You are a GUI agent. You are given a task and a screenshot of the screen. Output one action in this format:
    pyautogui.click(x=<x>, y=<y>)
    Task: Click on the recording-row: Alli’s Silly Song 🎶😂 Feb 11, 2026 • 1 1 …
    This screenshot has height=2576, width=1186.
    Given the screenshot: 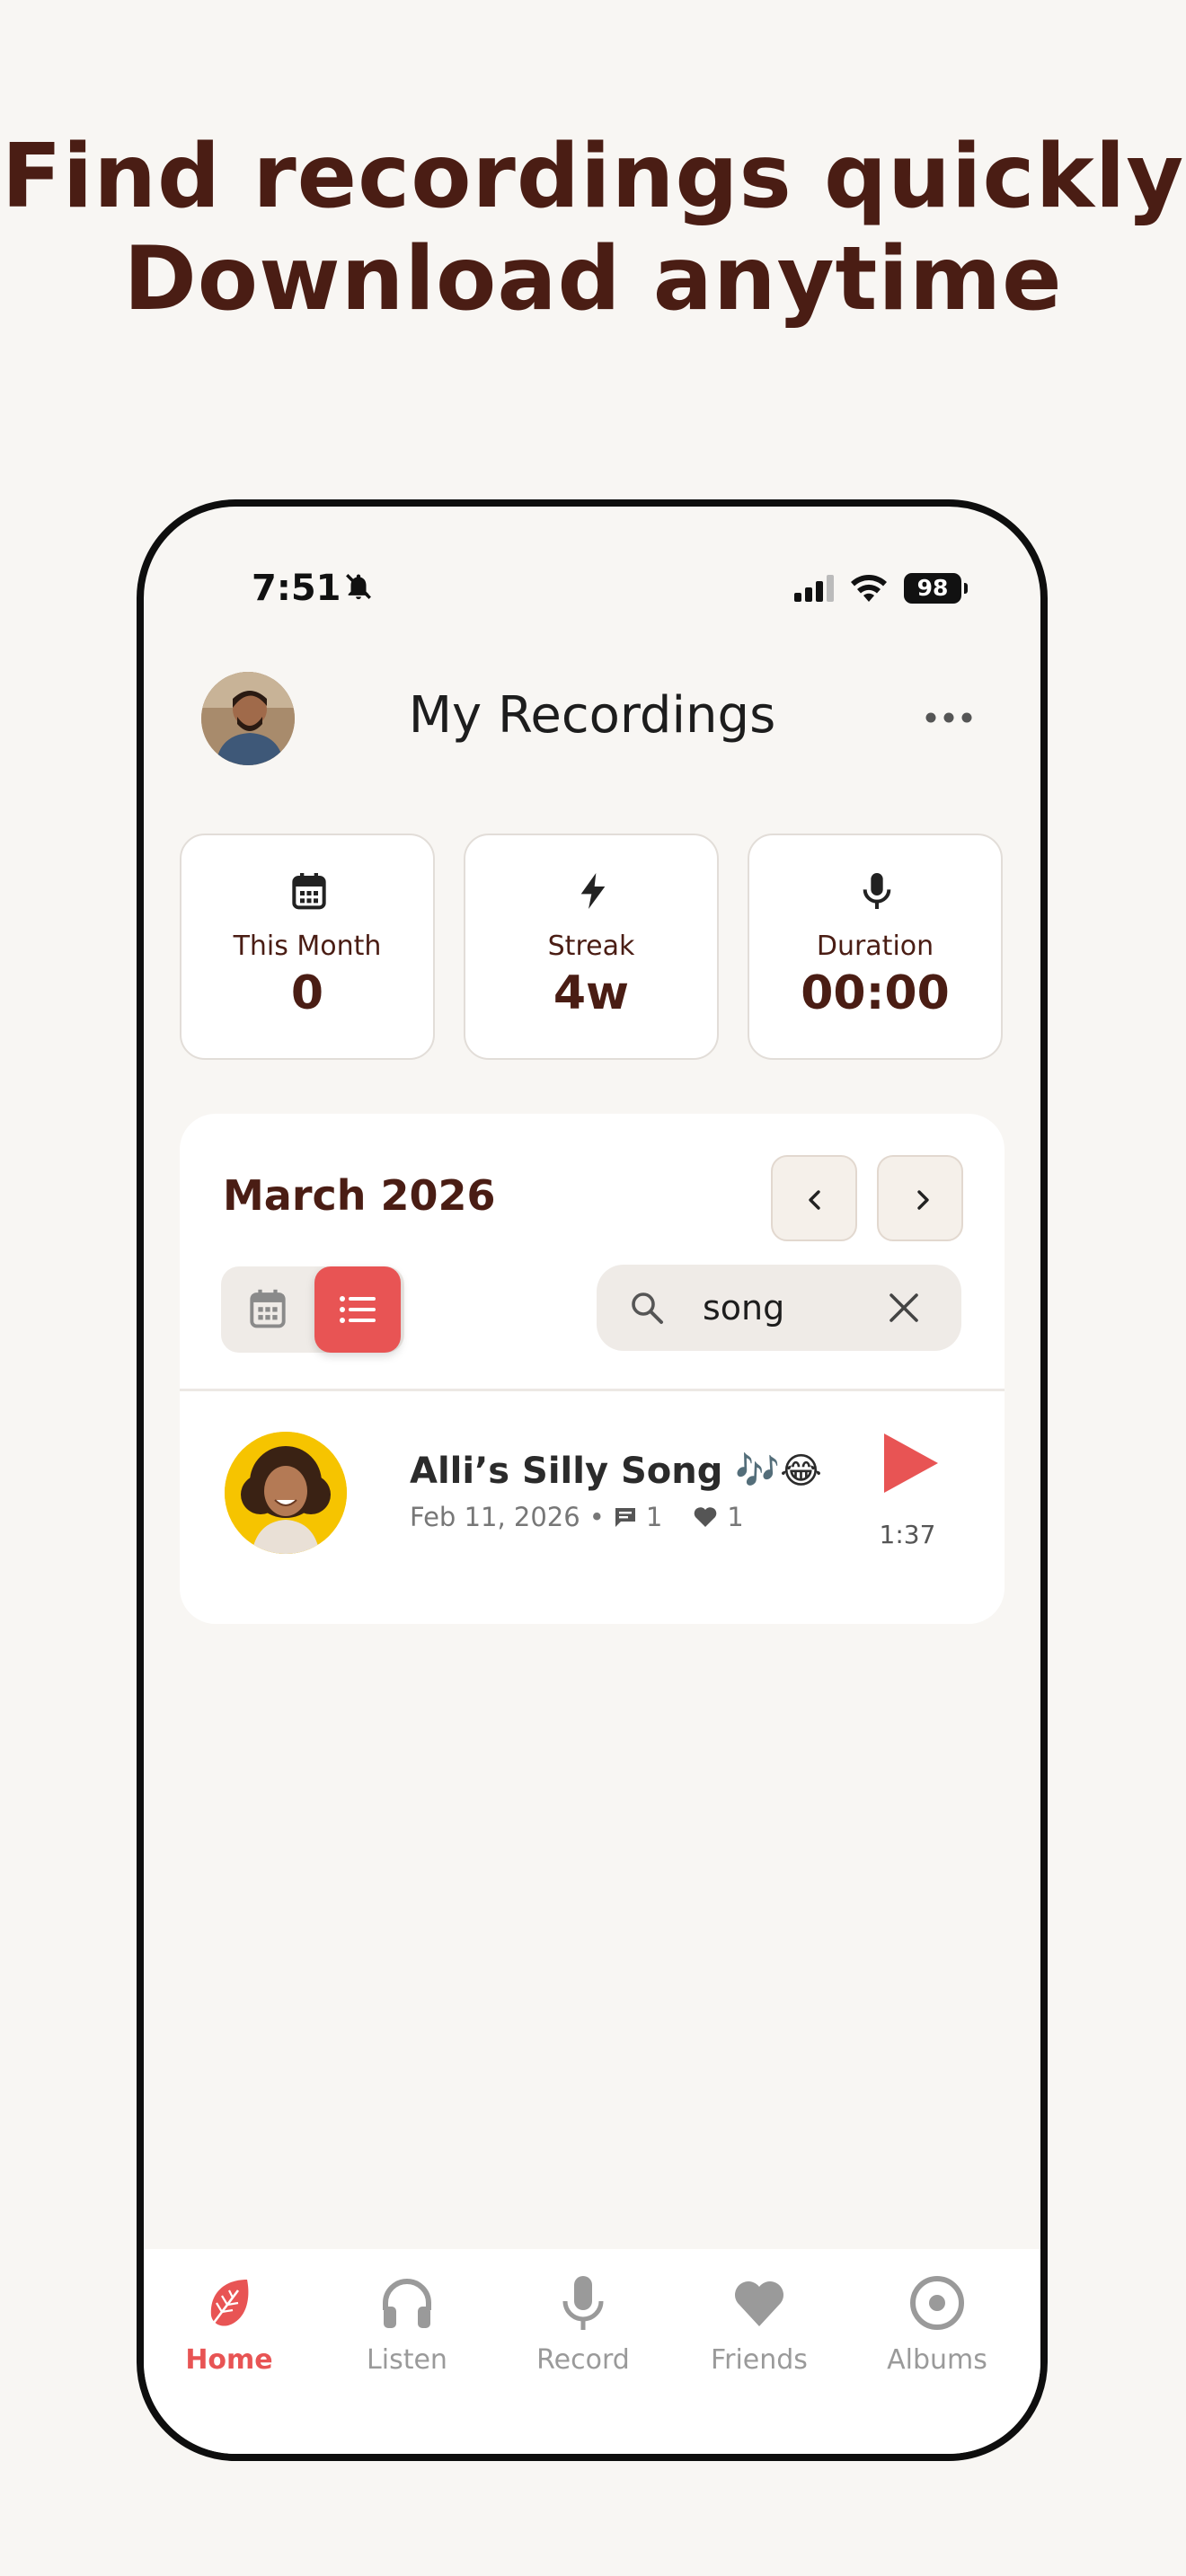 What is the action you would take?
    pyautogui.click(x=592, y=1508)
    